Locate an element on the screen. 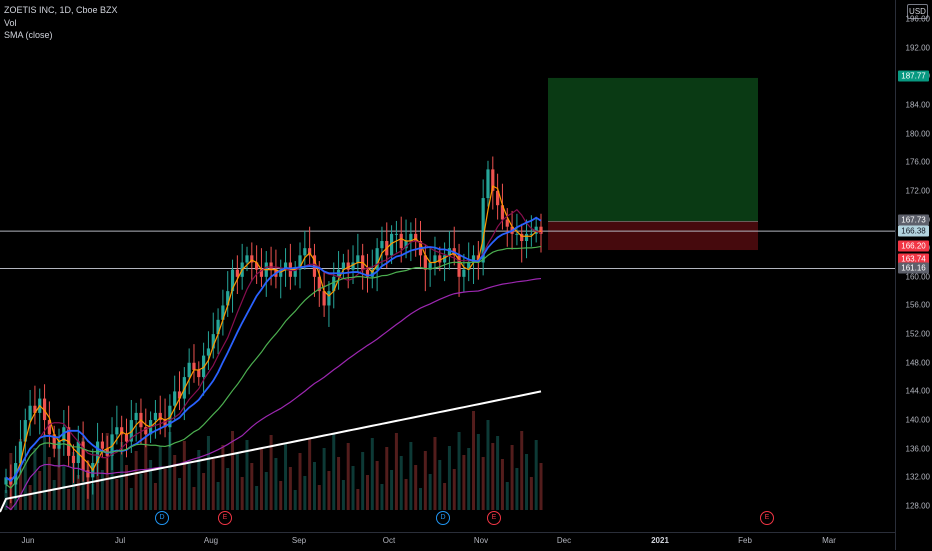 The width and height of the screenshot is (932, 551). price-tag-187-77: 187.77 is located at coordinates (913, 76).